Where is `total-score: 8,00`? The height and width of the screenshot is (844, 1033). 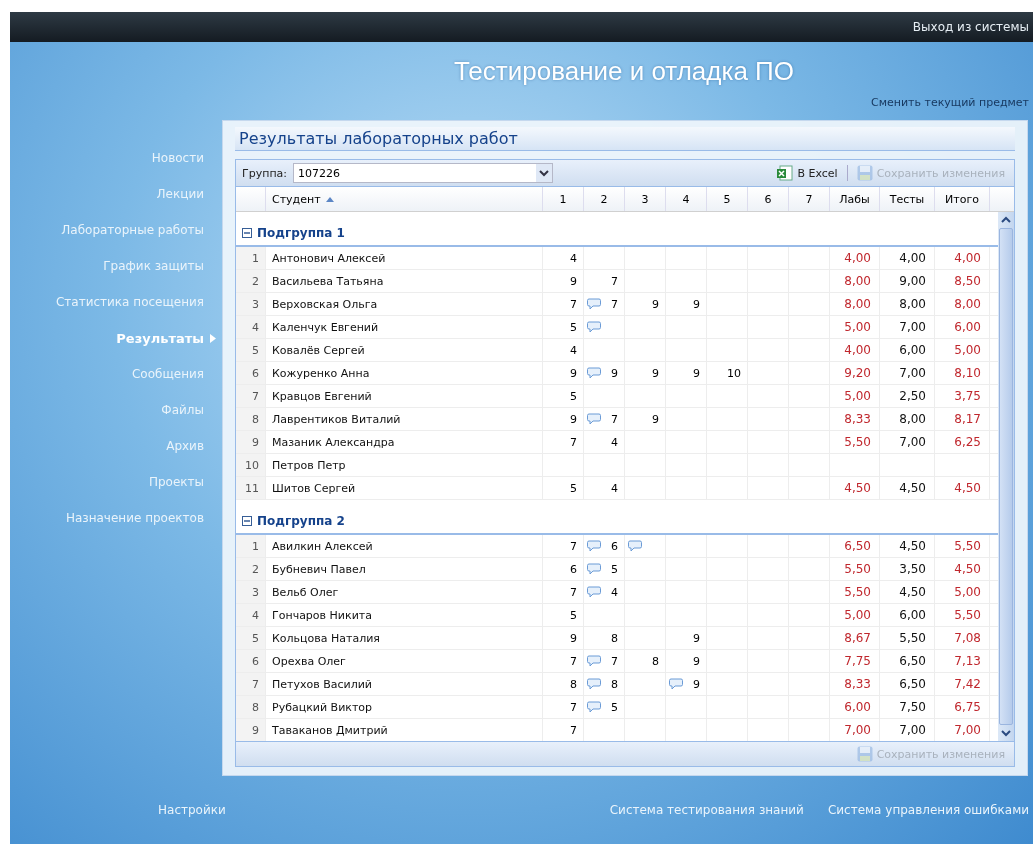 total-score: 8,00 is located at coordinates (962, 304).